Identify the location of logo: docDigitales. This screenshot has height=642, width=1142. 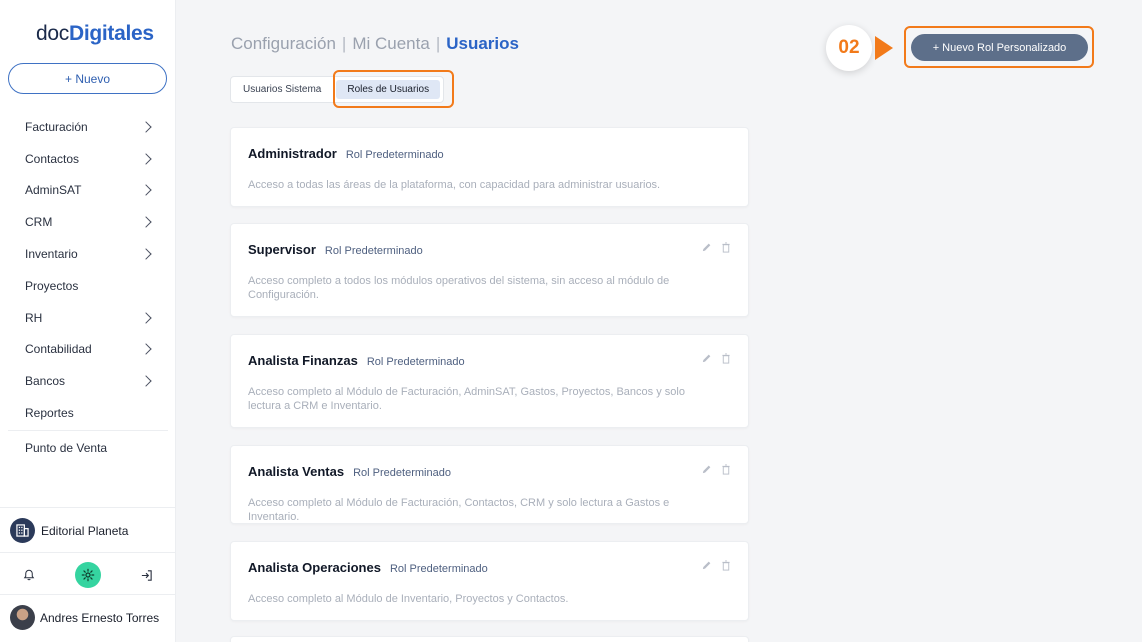
(95, 34).